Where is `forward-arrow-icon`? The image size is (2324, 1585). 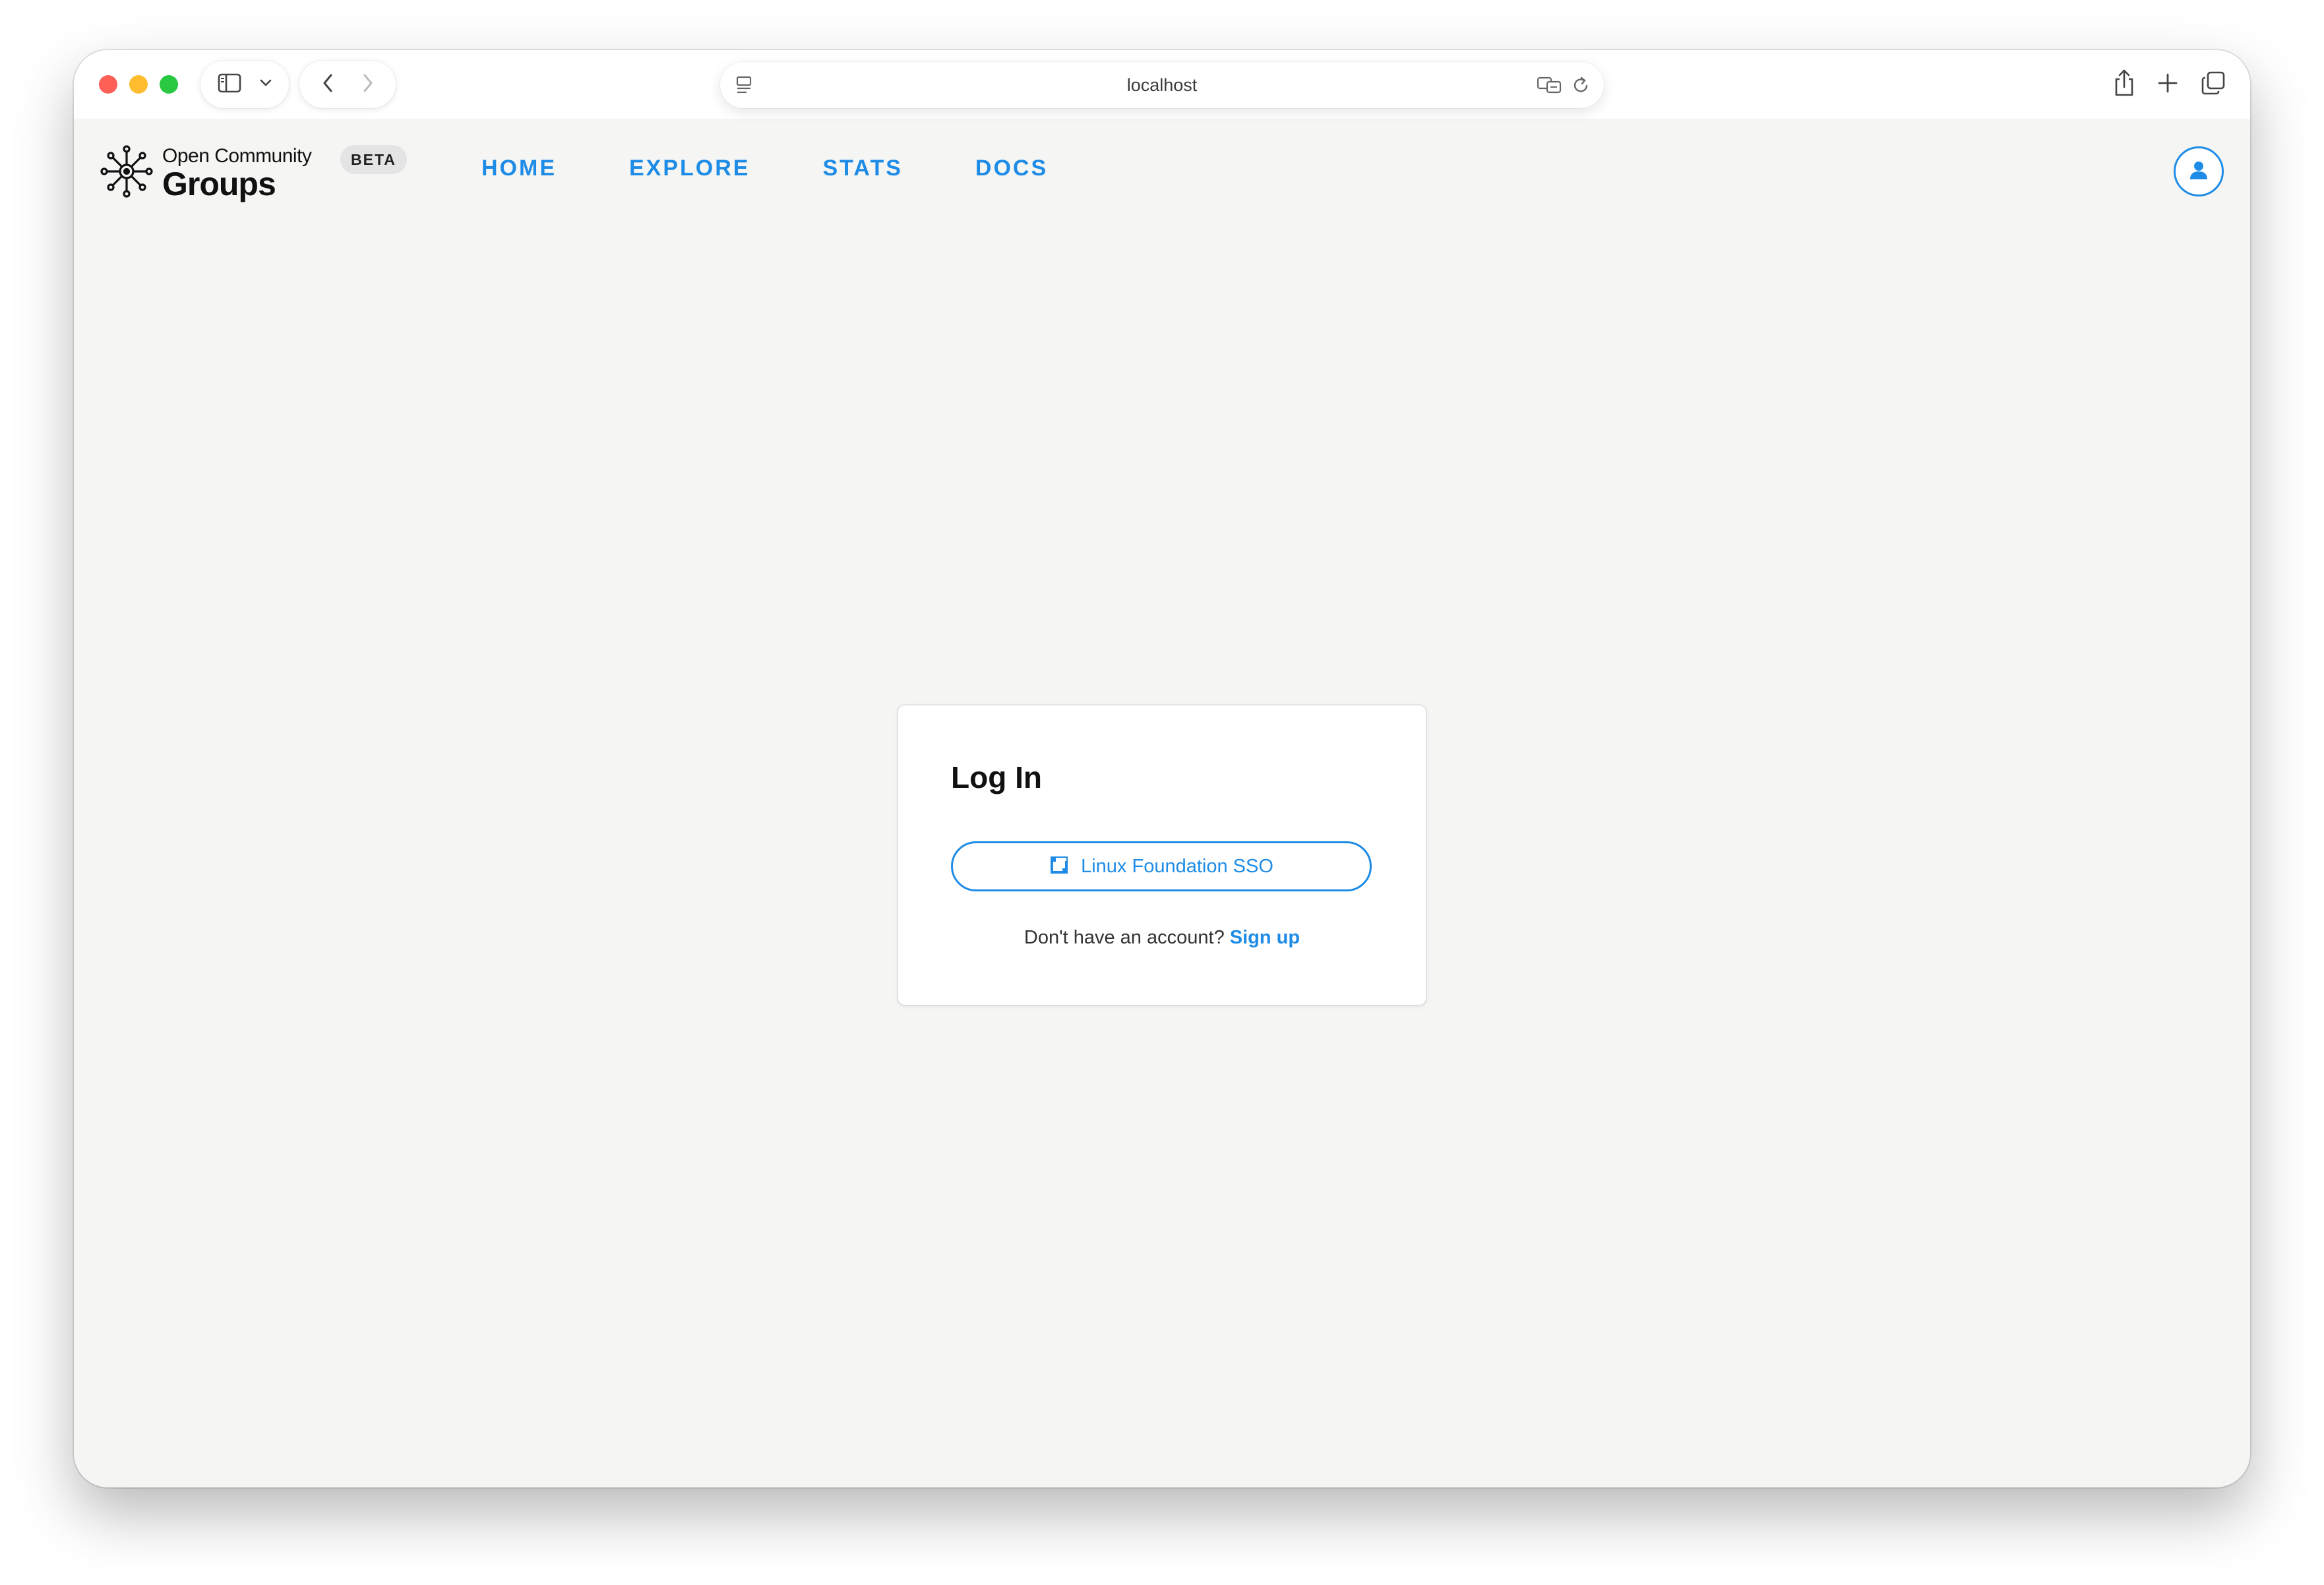 forward-arrow-icon is located at coordinates (368, 85).